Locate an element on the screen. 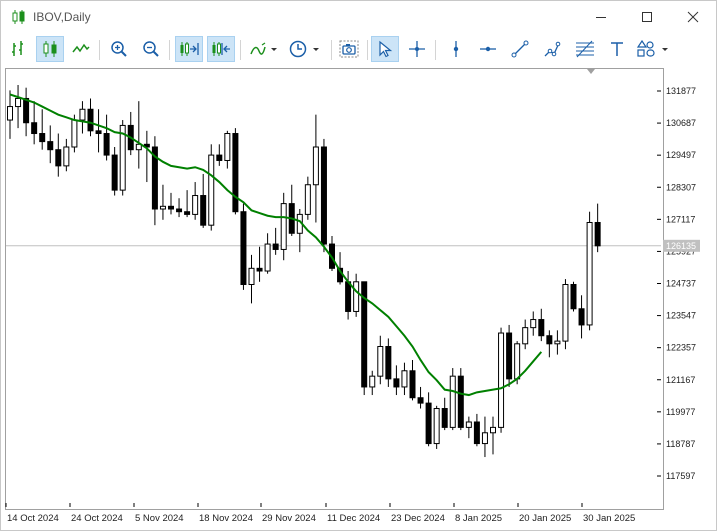 The width and height of the screenshot is (717, 531). x-tick-label: 23 Dec 2024 is located at coordinates (418, 518).